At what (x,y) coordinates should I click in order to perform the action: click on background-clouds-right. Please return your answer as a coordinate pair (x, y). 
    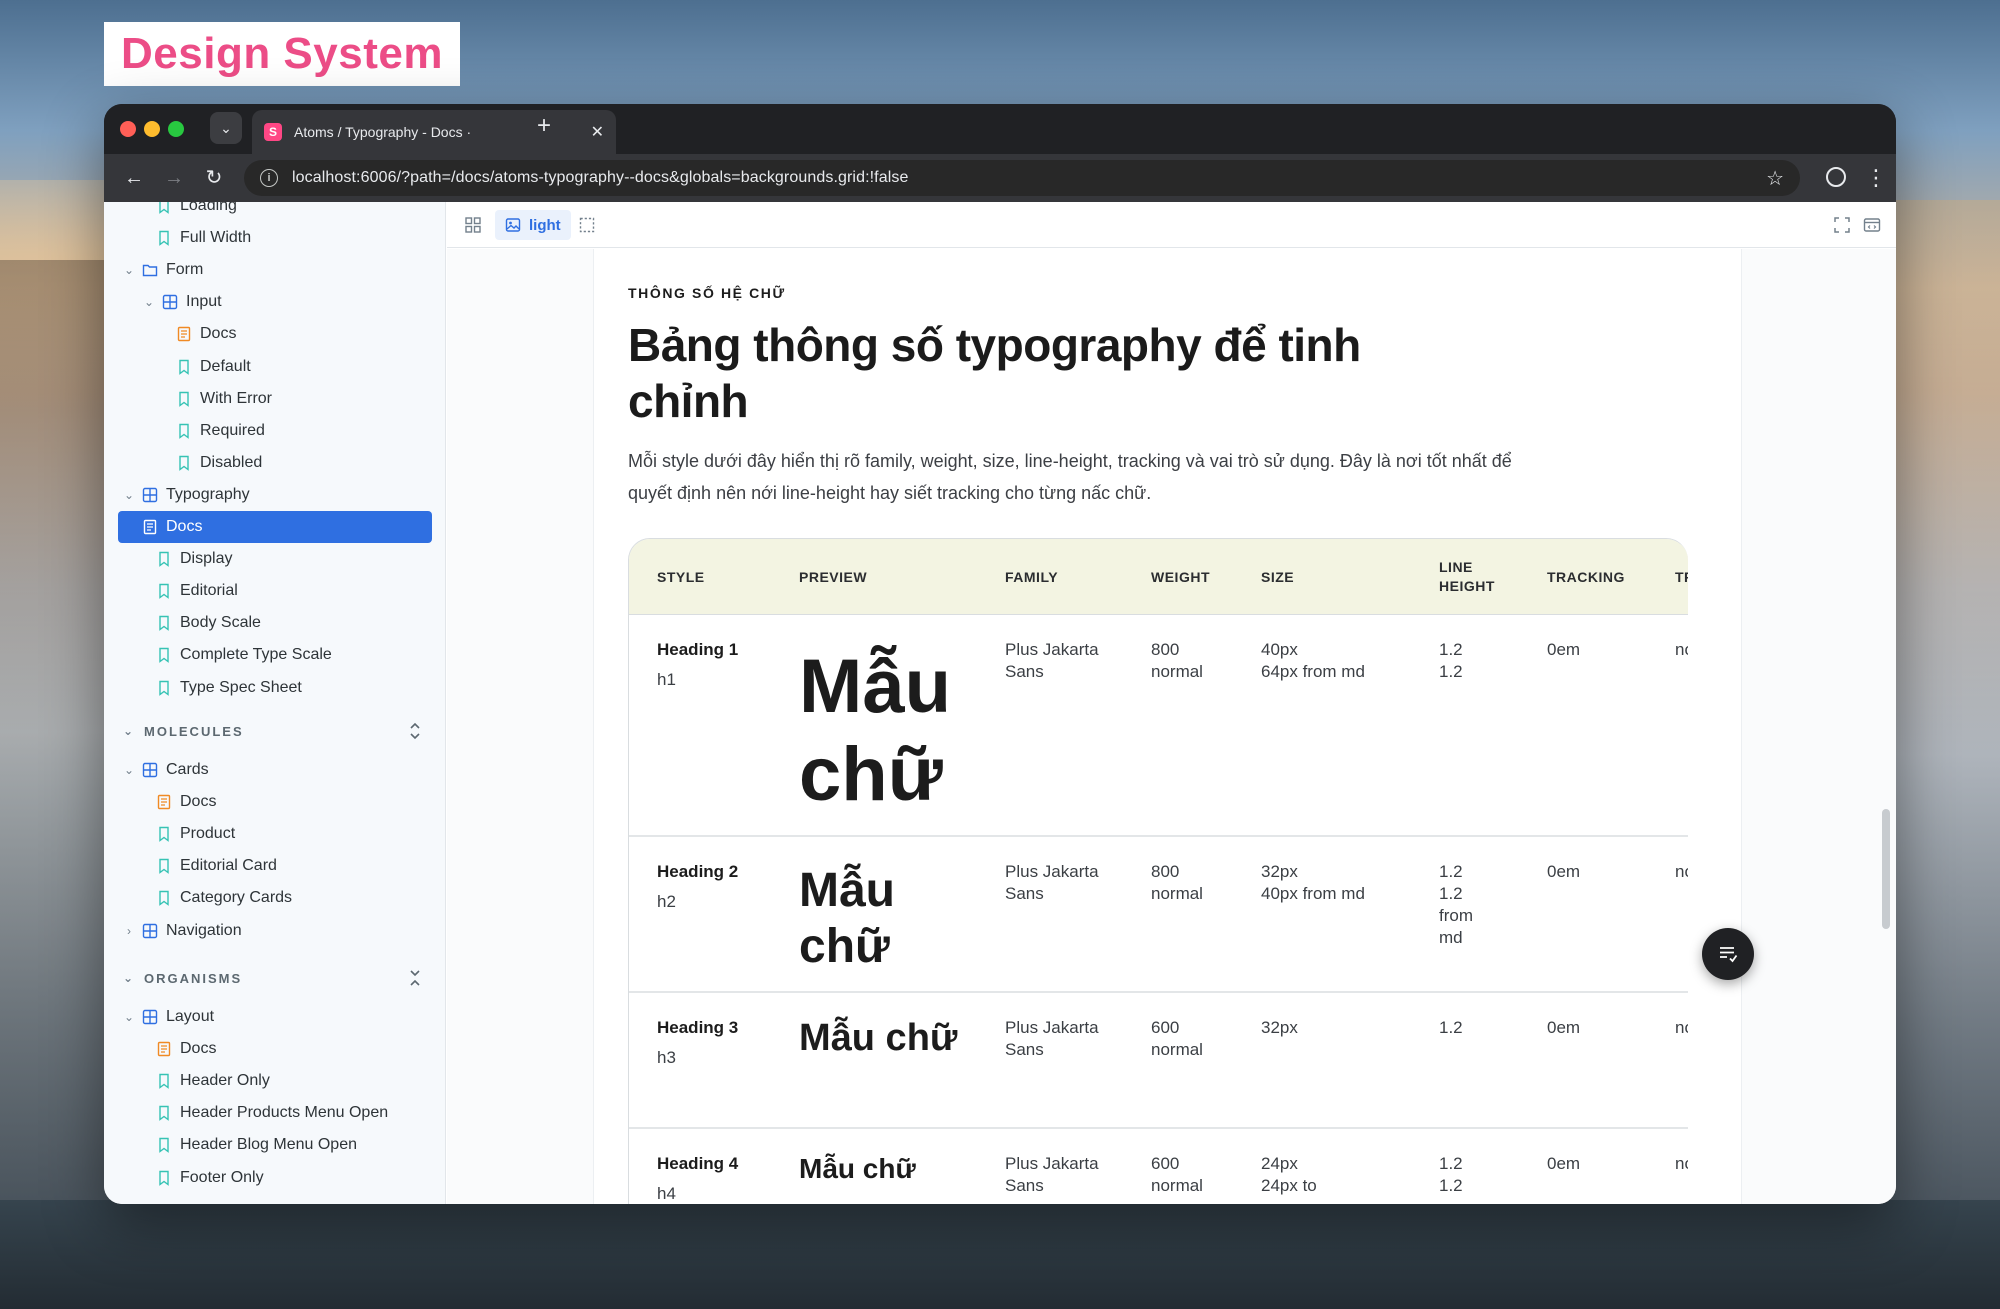
    Looking at the image, I should click on (1940, 754).